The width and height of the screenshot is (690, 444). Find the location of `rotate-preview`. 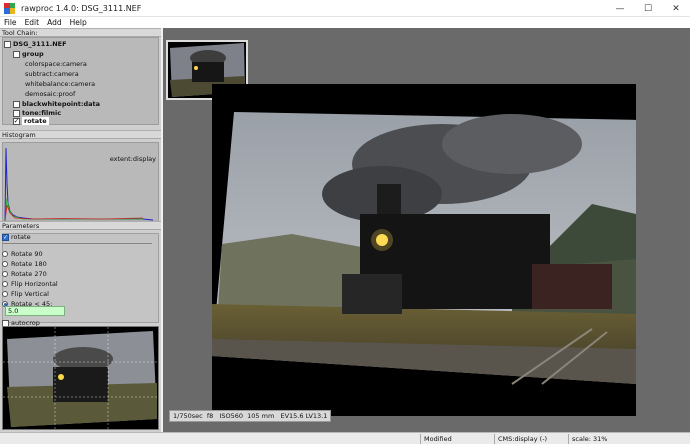

rotate-preview is located at coordinates (80, 378).